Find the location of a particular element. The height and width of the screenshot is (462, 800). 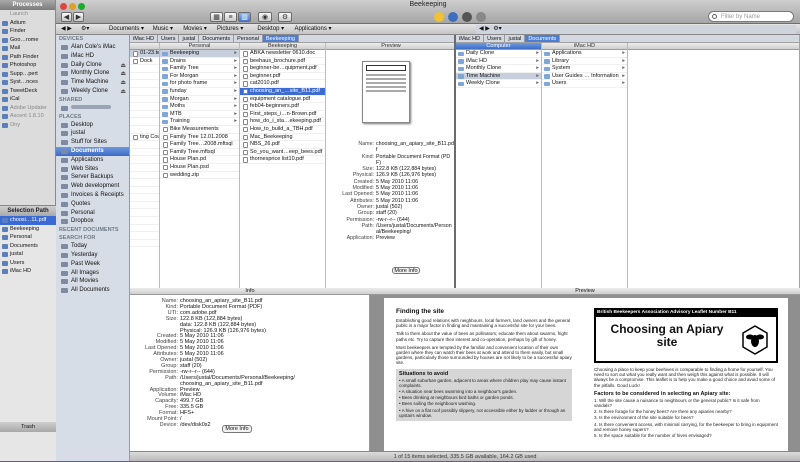

process-item: Ony is located at coordinates (27, 125).